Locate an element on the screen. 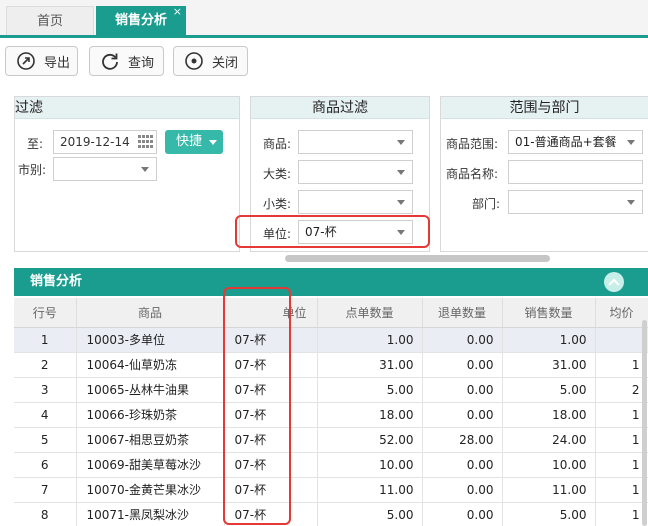  cell-goods: 10071-黑凤梨冰沙 is located at coordinates (150, 514).